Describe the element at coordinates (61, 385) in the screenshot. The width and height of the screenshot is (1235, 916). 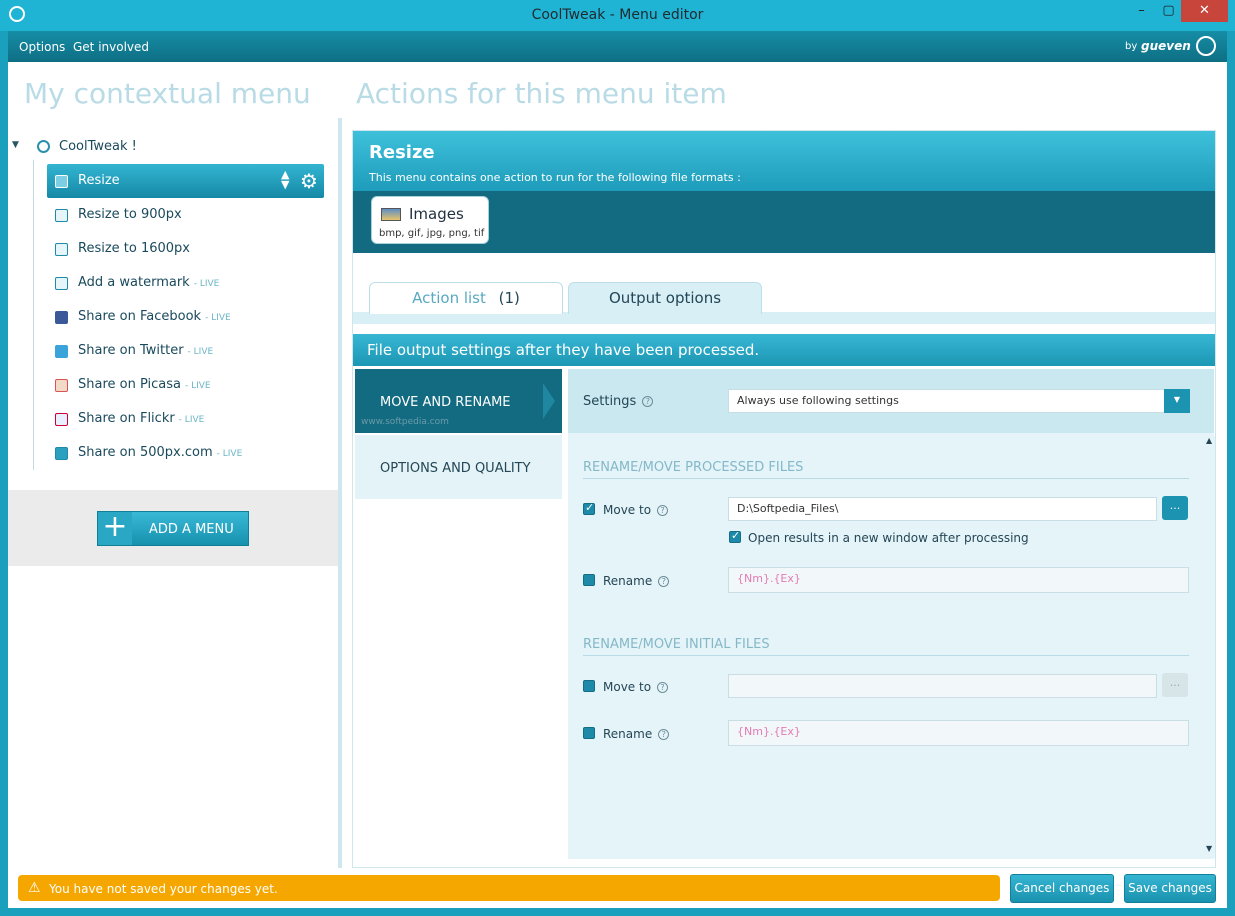
I see `picasa-icon` at that location.